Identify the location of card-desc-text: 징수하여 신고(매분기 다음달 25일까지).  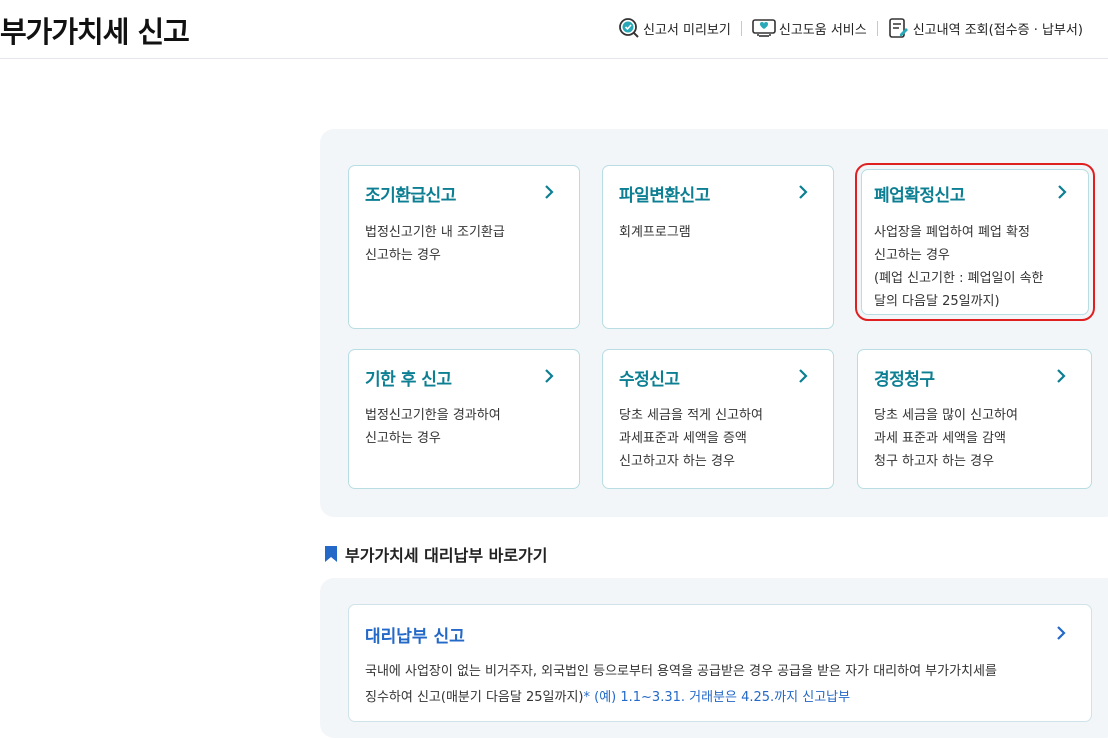
(474, 697).